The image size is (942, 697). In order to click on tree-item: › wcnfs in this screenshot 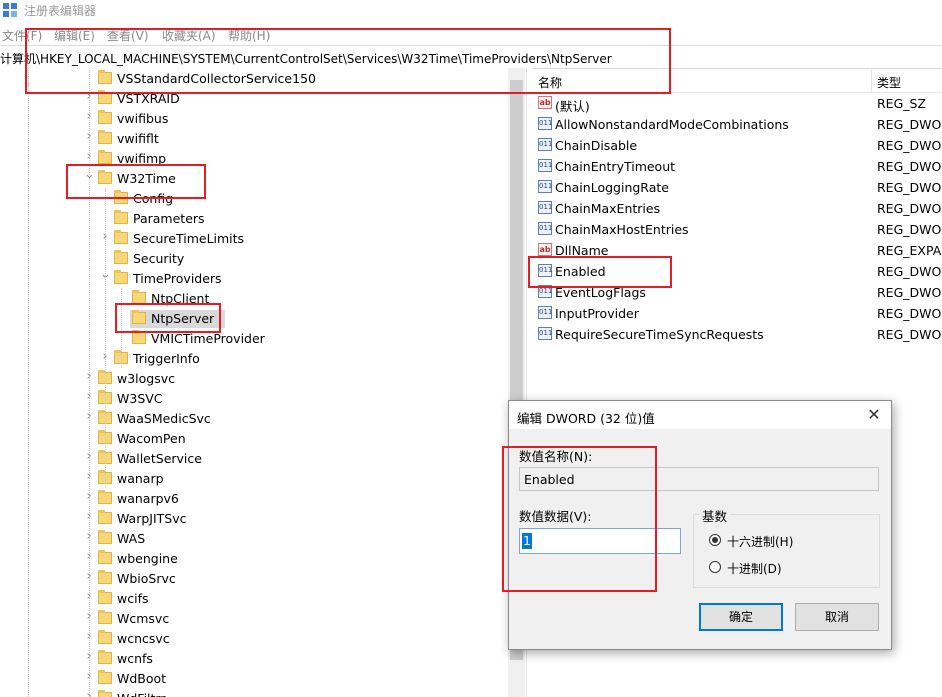, I will do `click(252, 659)`.